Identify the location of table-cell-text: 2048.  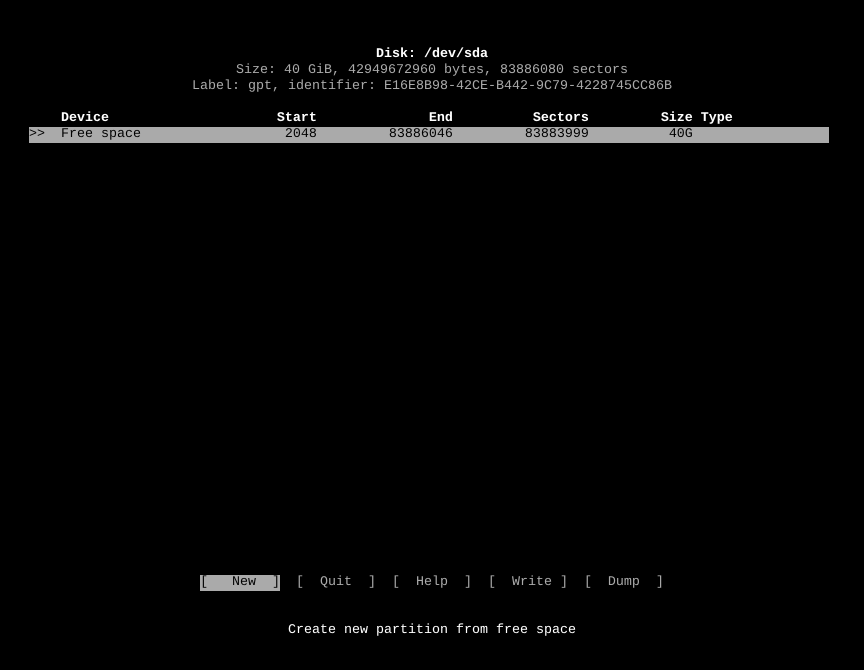
(300, 135).